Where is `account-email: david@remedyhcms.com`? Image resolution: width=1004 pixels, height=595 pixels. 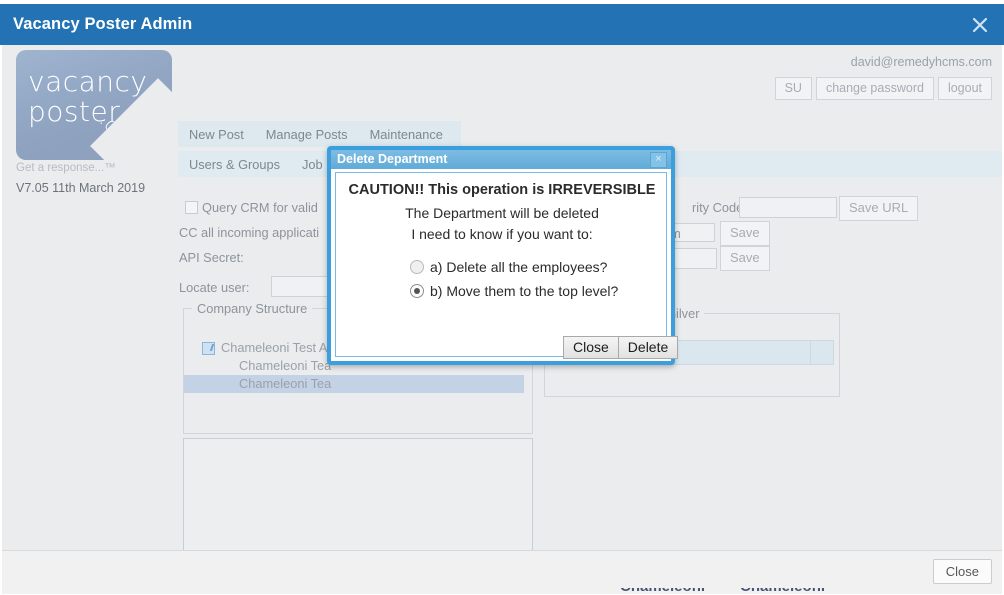
account-email: david@remedyhcms.com is located at coordinates (921, 62).